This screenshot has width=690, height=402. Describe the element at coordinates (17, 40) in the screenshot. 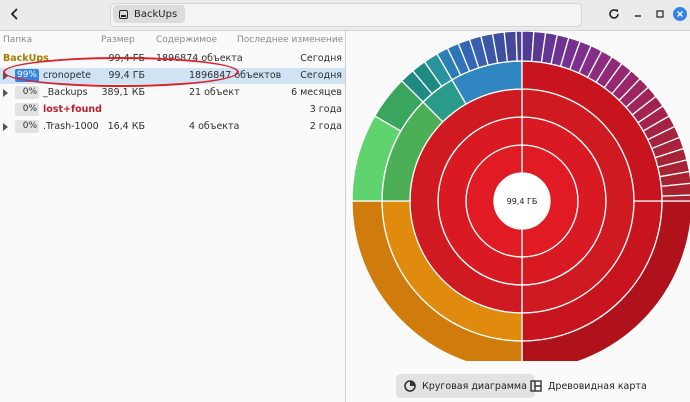

I see `column-folder: Папка` at that location.